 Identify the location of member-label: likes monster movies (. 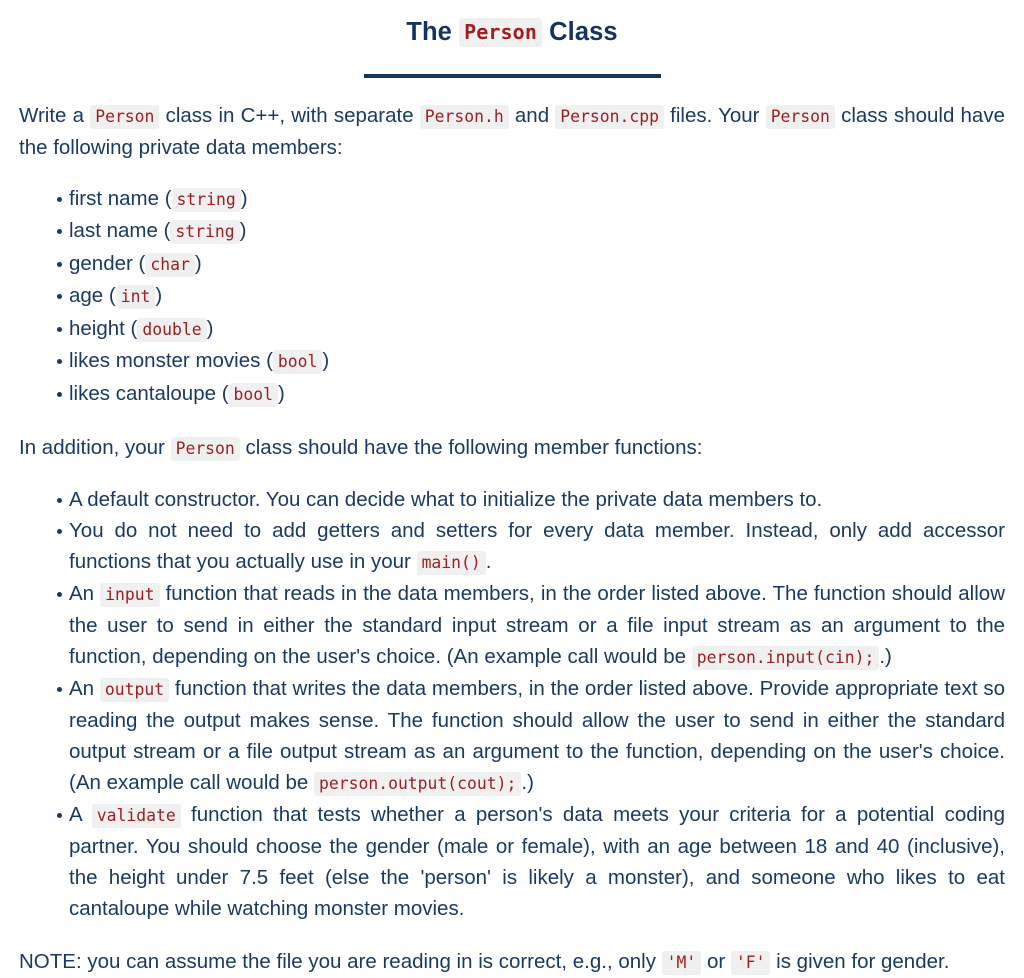
(171, 361).